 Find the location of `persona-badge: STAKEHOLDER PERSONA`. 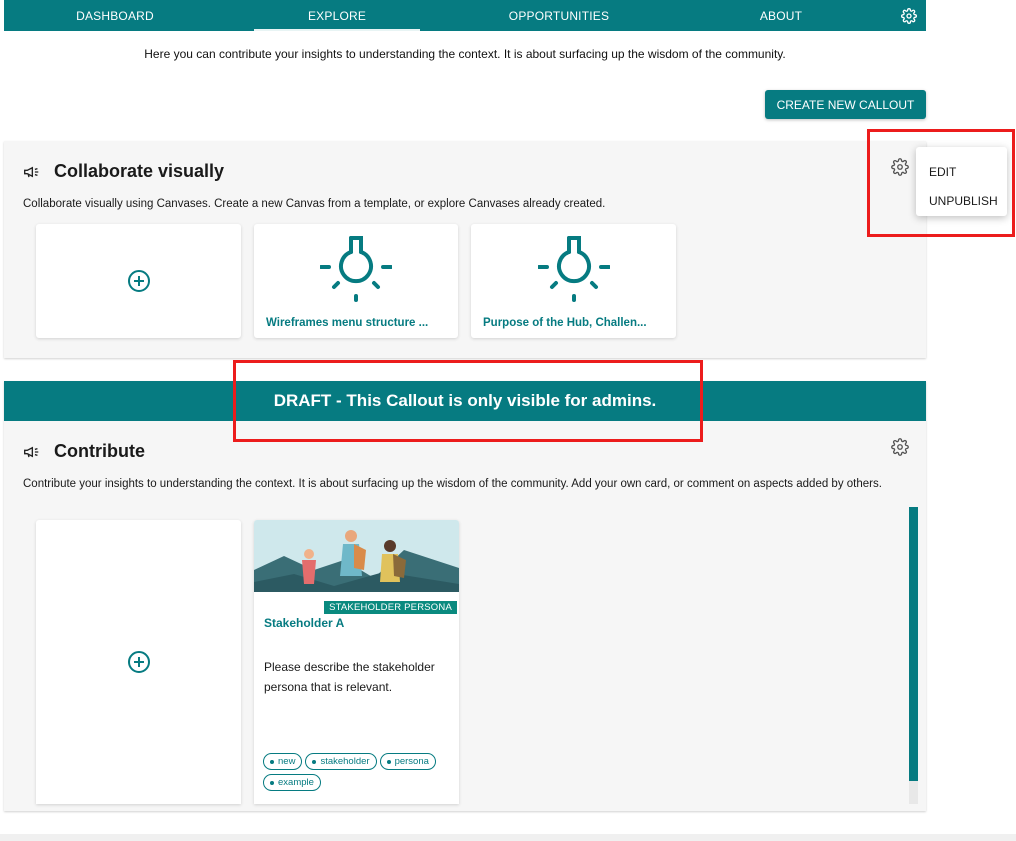

persona-badge: STAKEHOLDER PERSONA is located at coordinates (390, 607).